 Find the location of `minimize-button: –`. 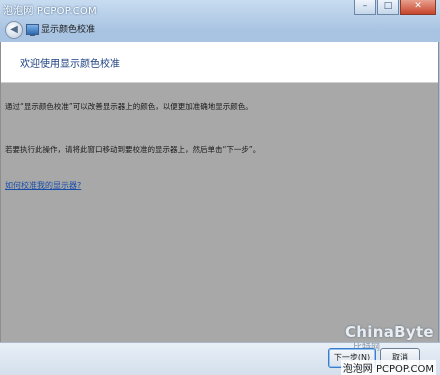

minimize-button: – is located at coordinates (365, 7).